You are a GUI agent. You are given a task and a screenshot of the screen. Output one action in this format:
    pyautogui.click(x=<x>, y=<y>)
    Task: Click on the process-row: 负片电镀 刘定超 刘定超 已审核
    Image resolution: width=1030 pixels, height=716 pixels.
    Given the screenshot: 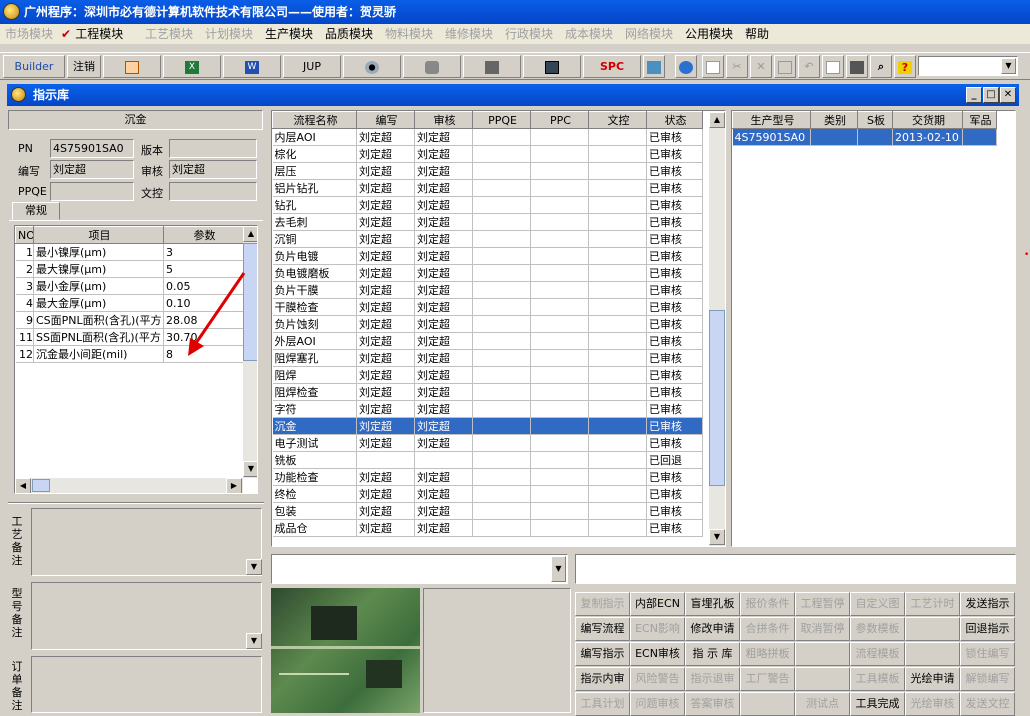 What is the action you would take?
    pyautogui.click(x=487, y=256)
    